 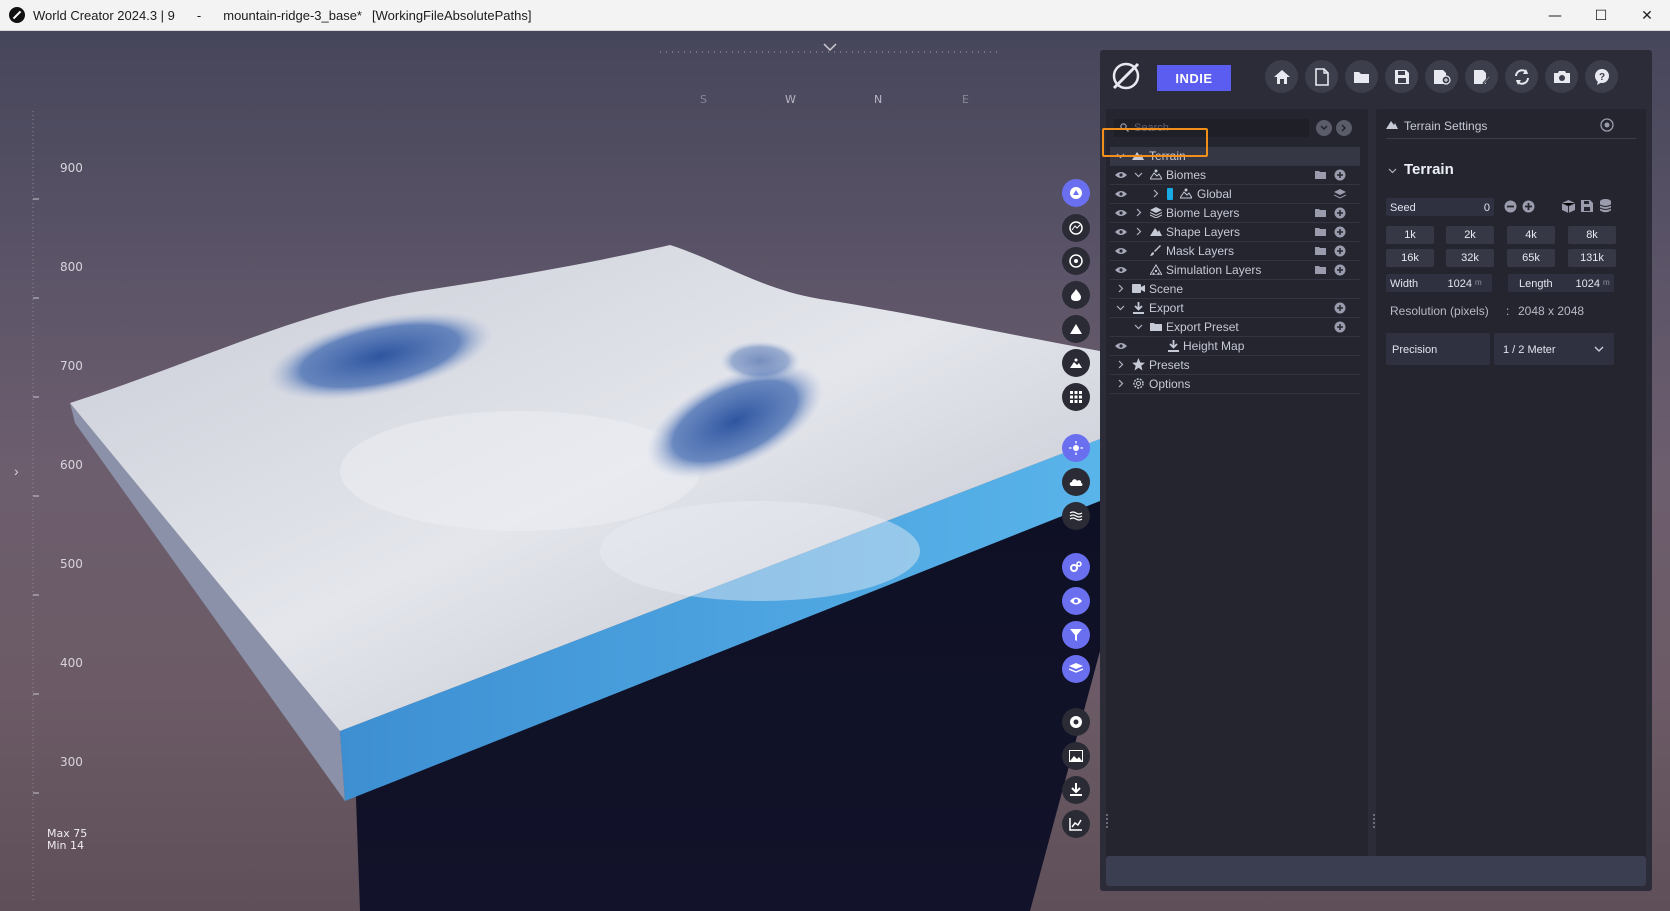 What do you see at coordinates (1441, 76) in the screenshot?
I see `save-add-icon` at bounding box center [1441, 76].